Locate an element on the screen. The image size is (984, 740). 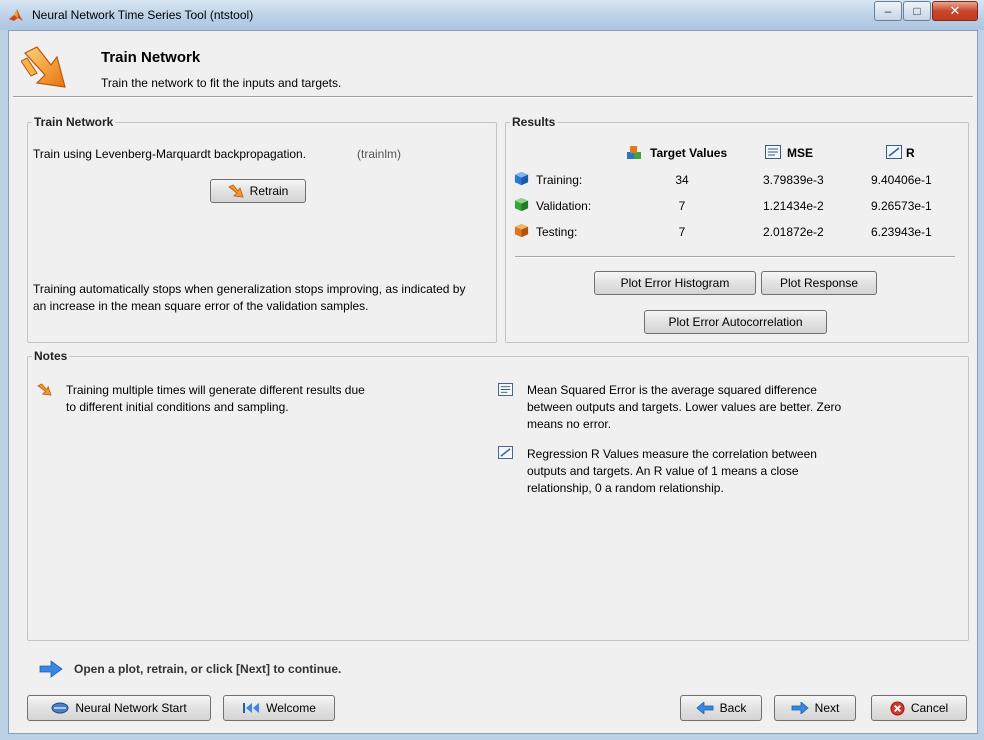
welcome-button: Welcome is located at coordinates (279, 708).